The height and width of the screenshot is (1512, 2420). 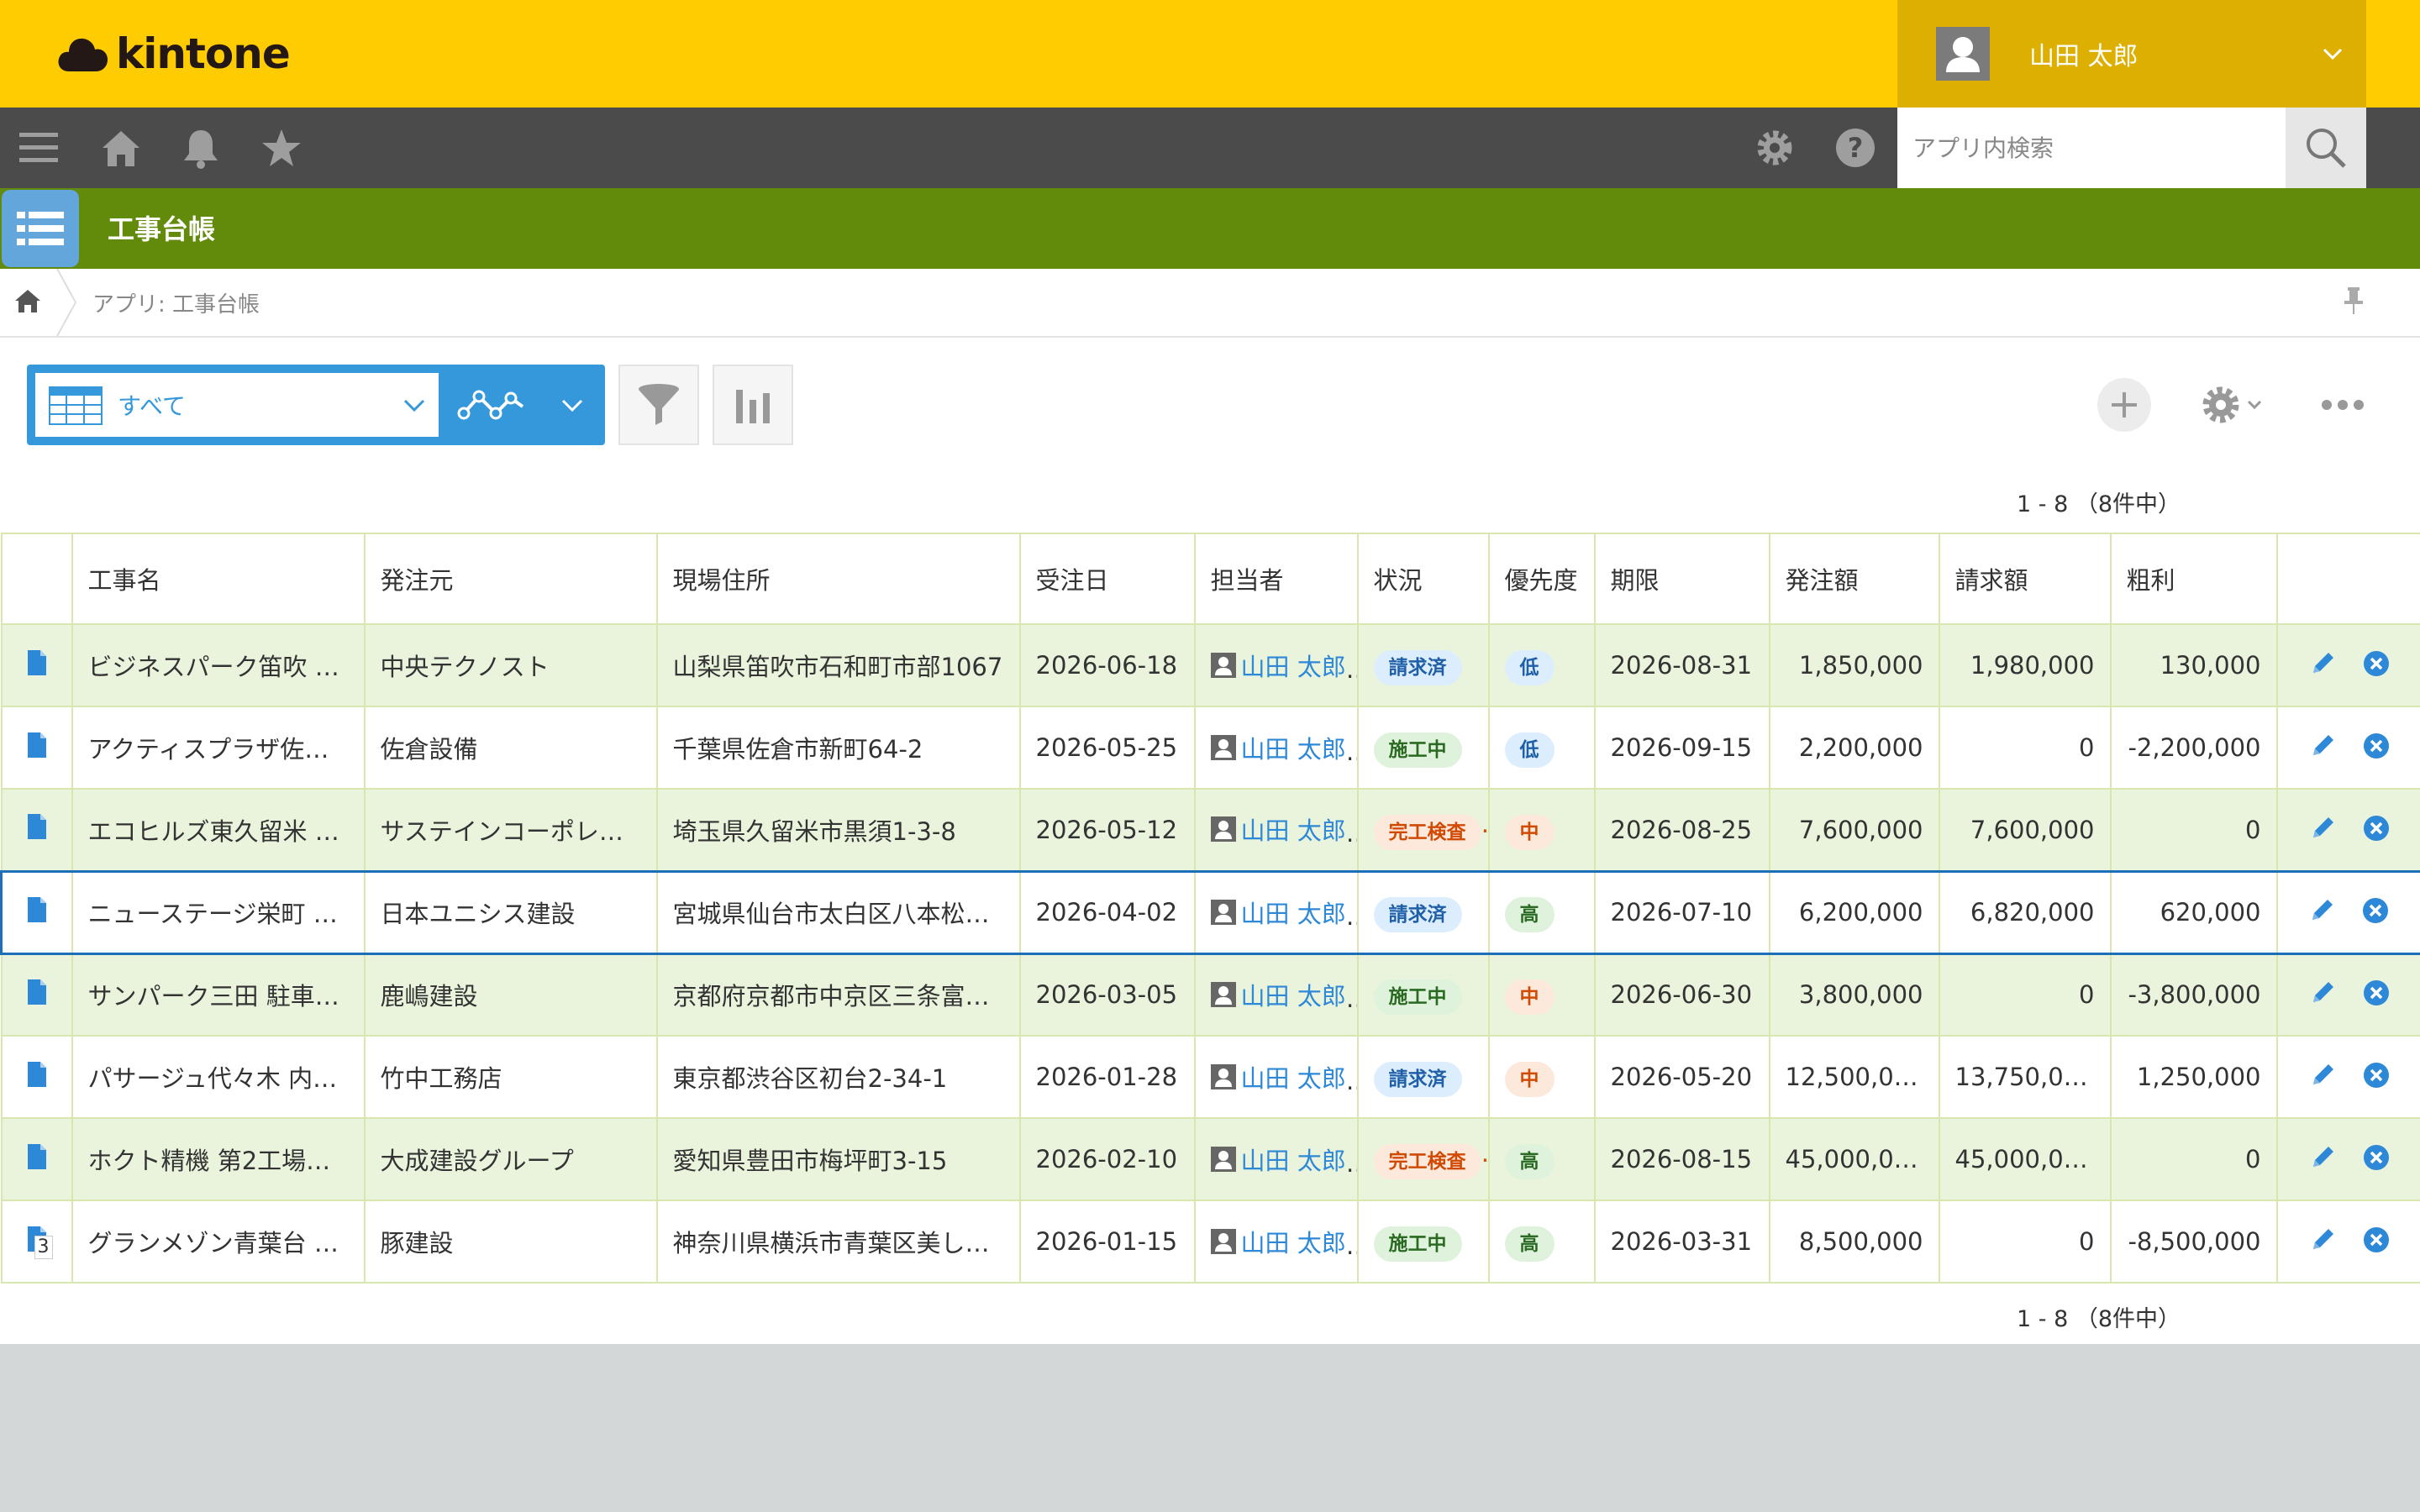 I want to click on cell-profit: 620,000, so click(x=2193, y=912).